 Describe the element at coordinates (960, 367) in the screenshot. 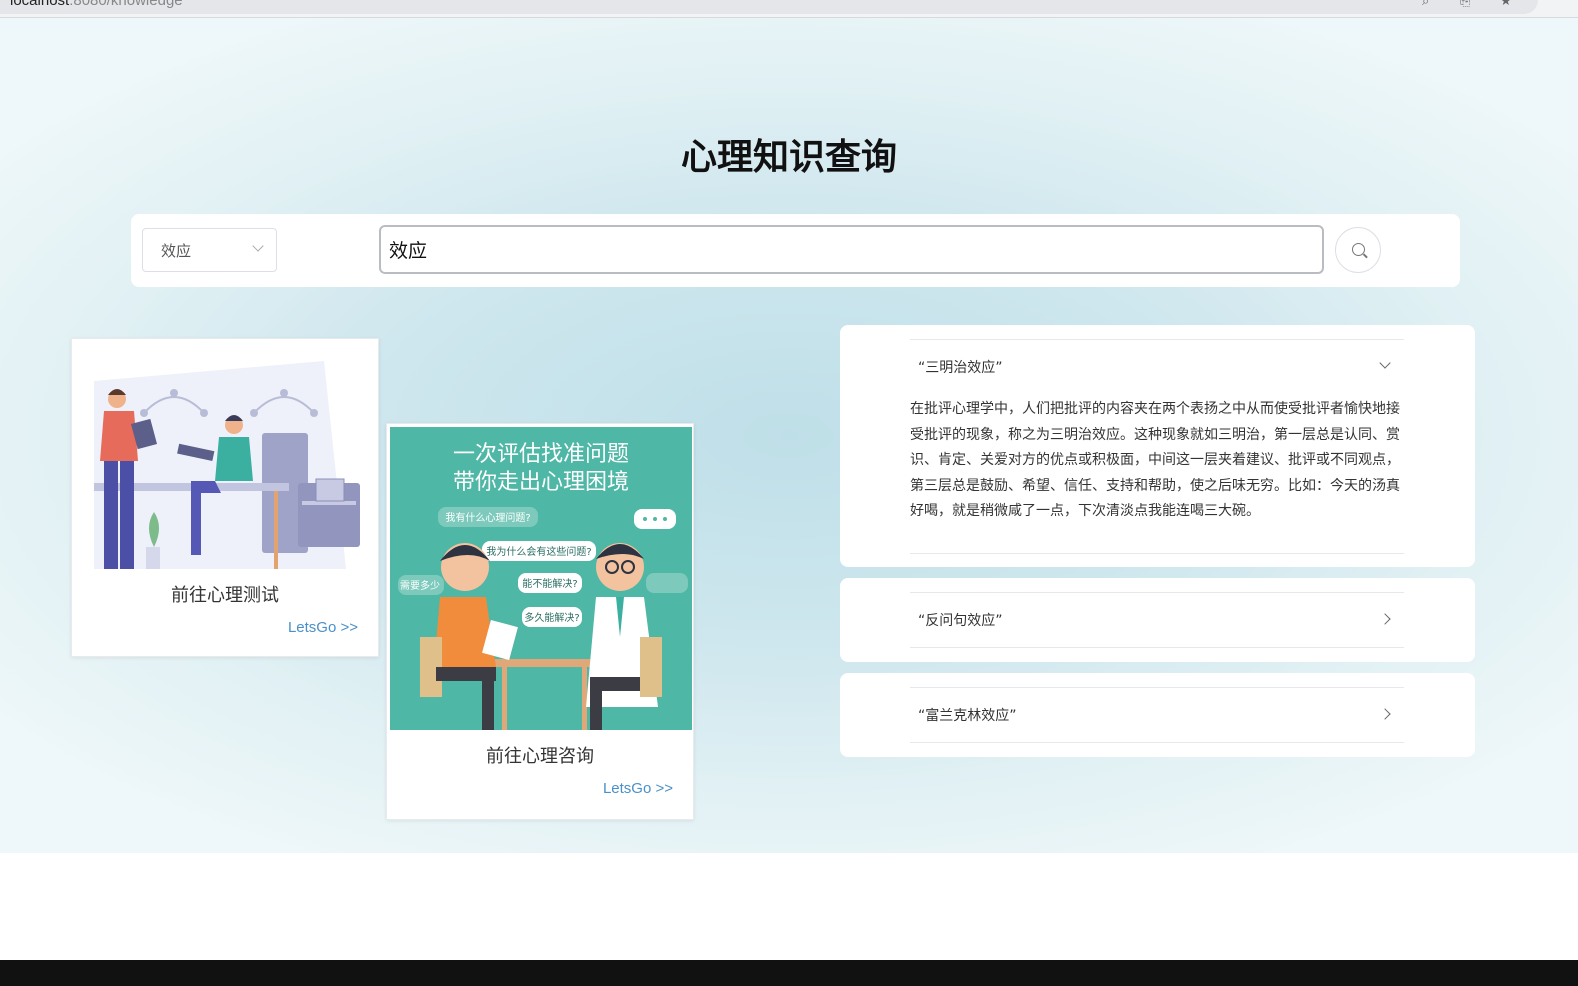

I see `result-title: “三明治效应”` at that location.